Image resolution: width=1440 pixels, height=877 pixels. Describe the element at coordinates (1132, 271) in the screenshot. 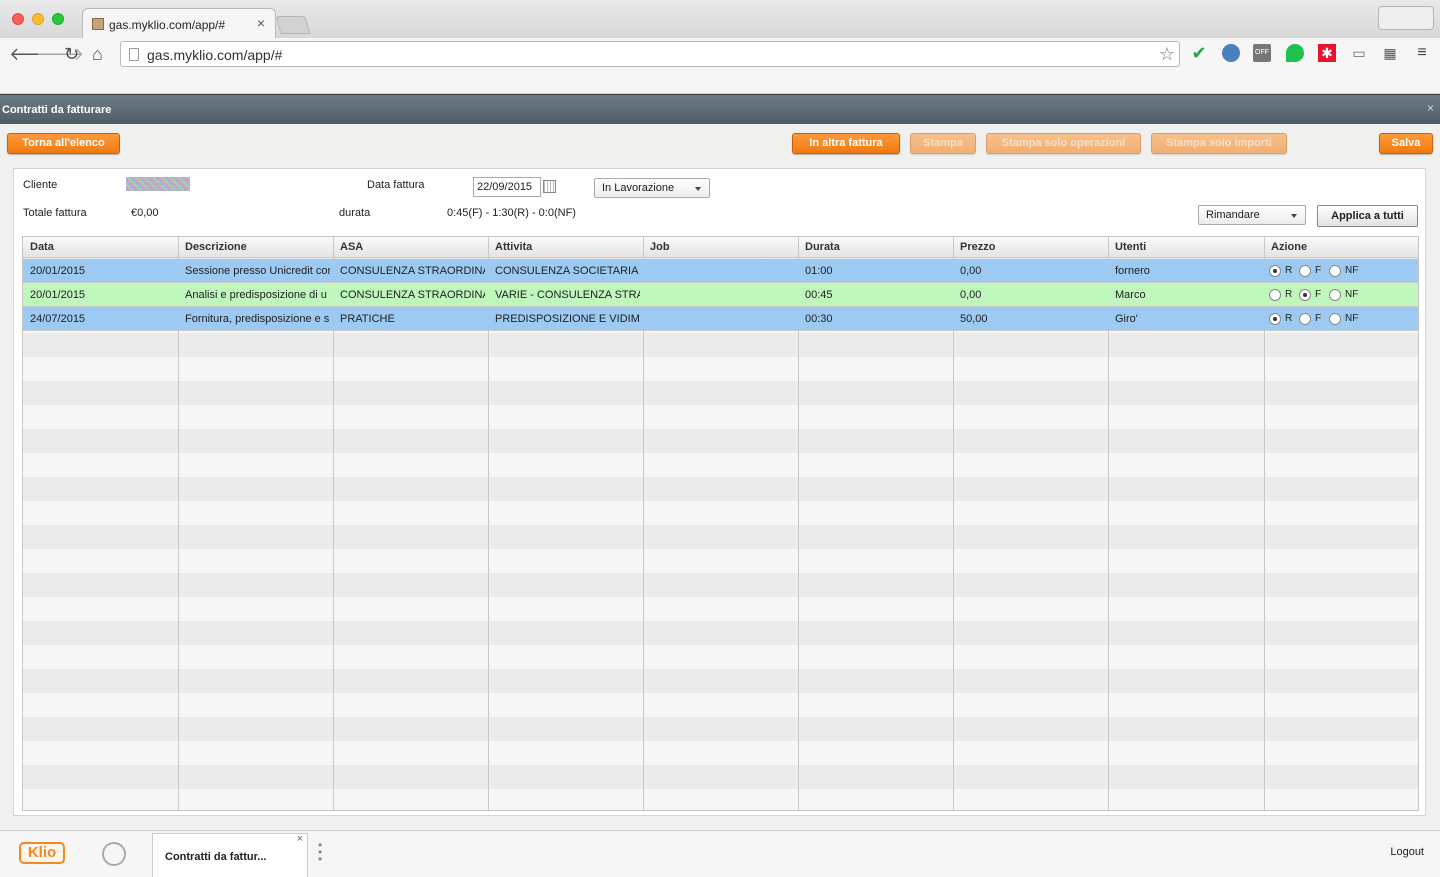

I see `cell-utenti: fornero` at that location.